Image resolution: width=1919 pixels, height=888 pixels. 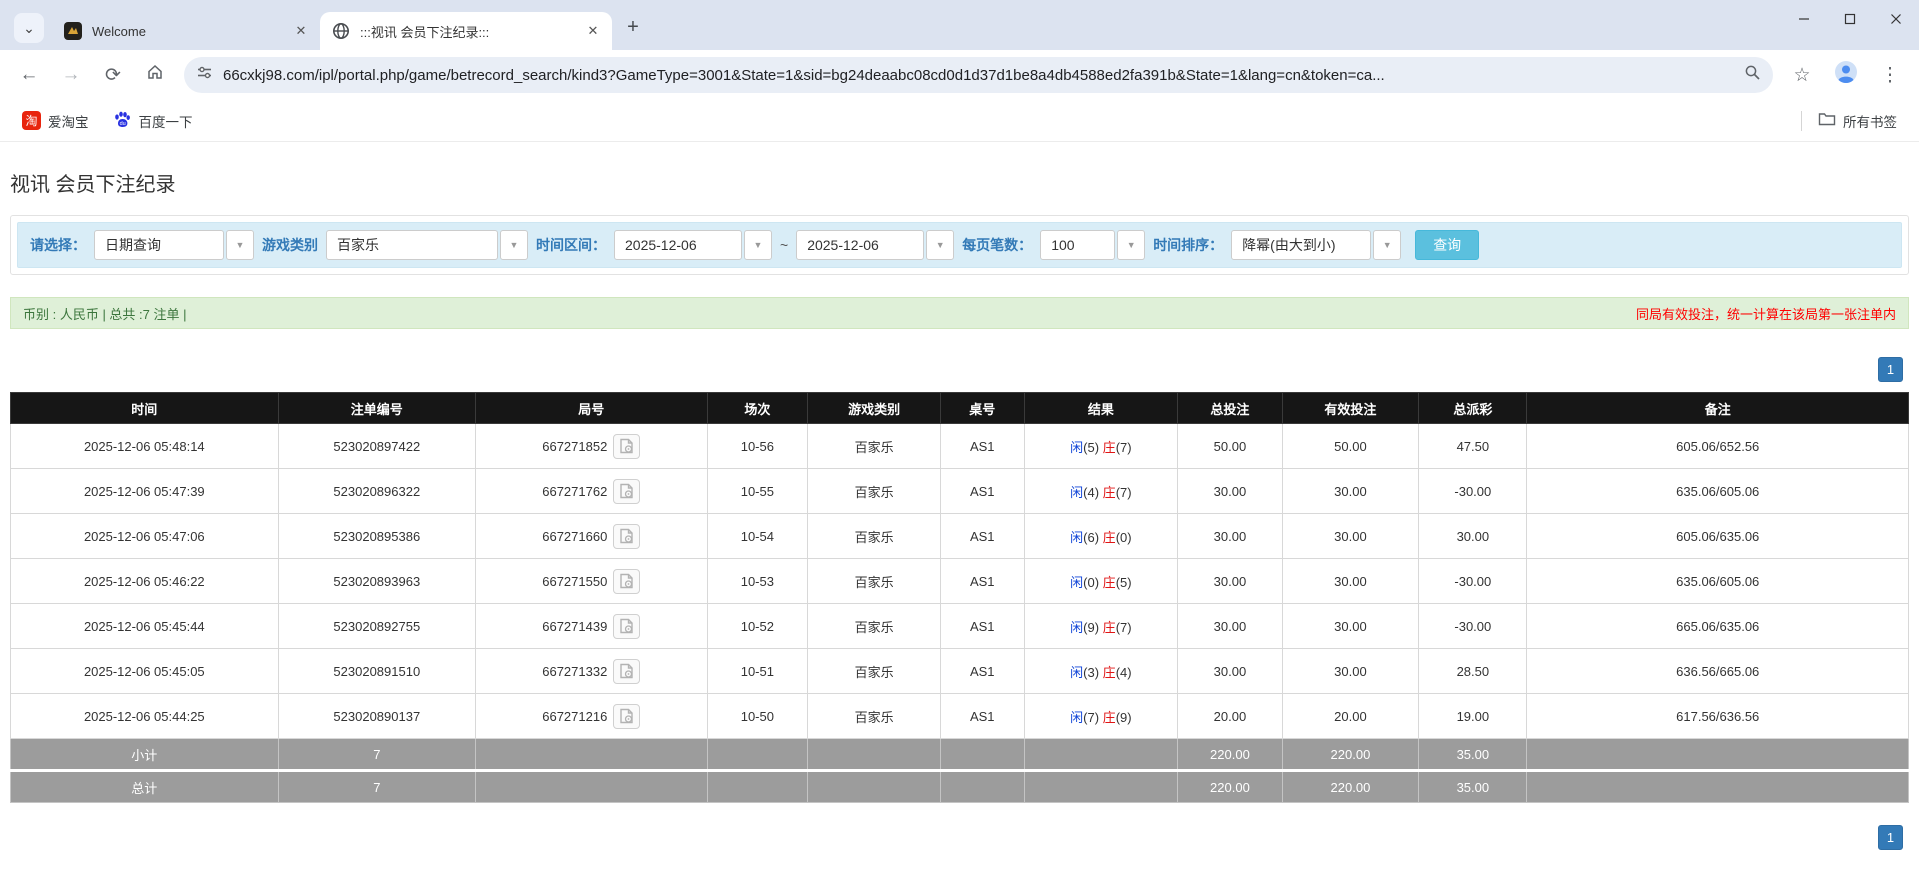 I want to click on result-cell: 闲(3) 庄(4), so click(x=1101, y=671).